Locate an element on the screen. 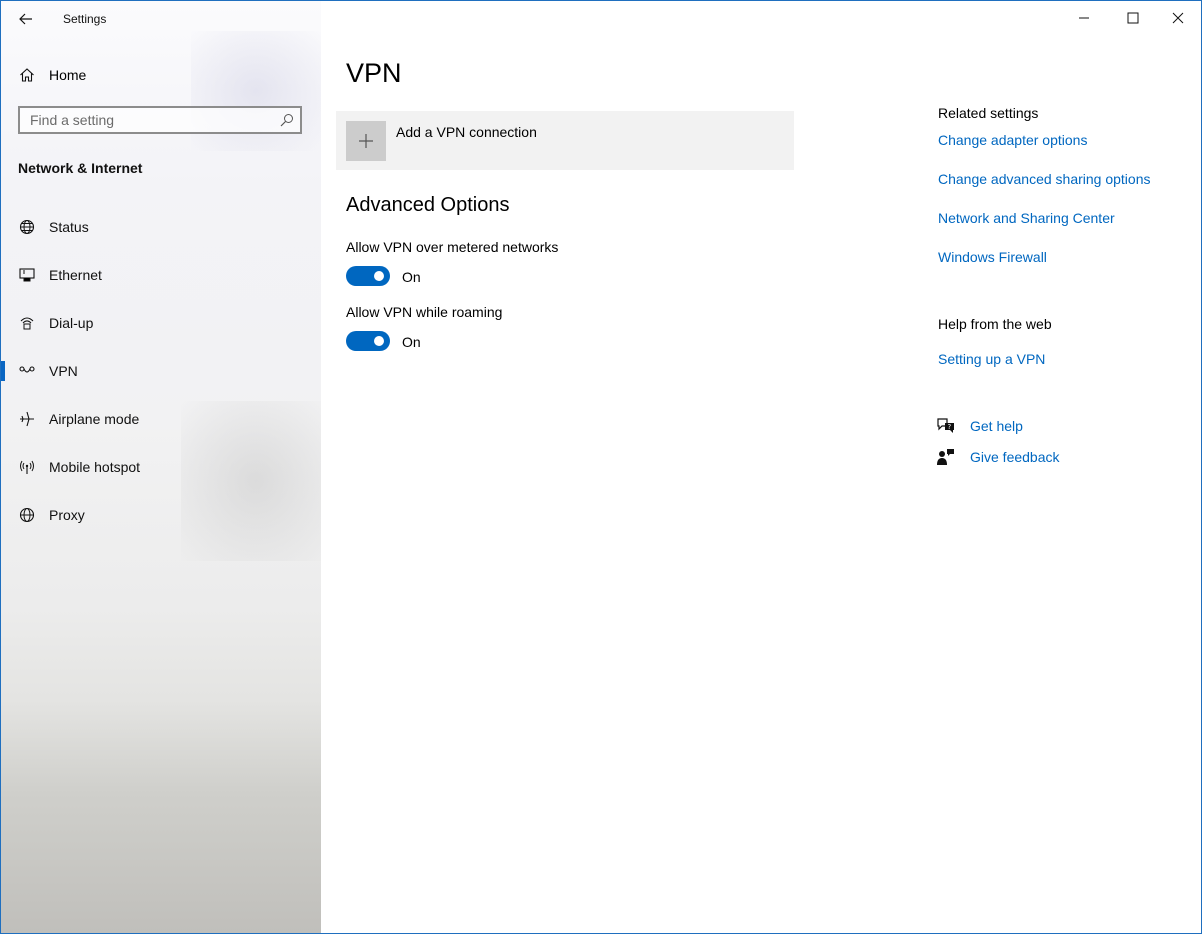 The width and height of the screenshot is (1202, 934). add-vpn-connection-button: Add a VPN connection is located at coordinates (565, 140).